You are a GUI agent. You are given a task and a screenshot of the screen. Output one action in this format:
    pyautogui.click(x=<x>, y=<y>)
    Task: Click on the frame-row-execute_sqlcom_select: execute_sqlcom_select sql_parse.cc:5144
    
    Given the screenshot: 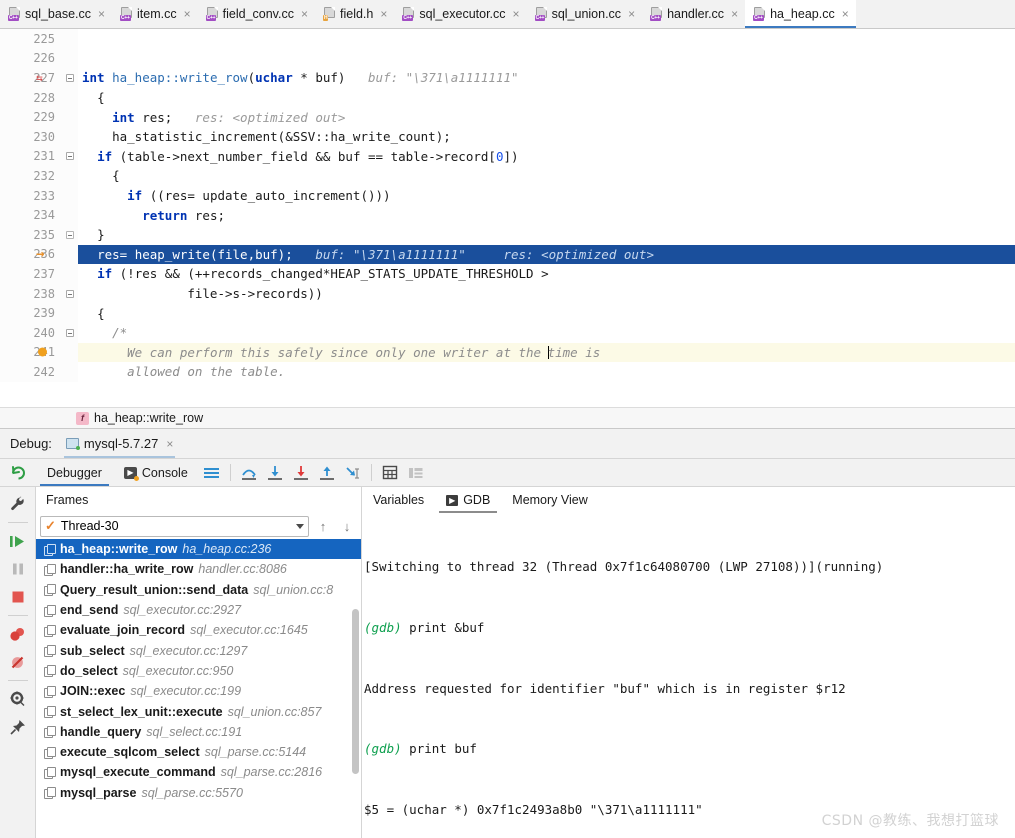 What is the action you would take?
    pyautogui.click(x=198, y=752)
    